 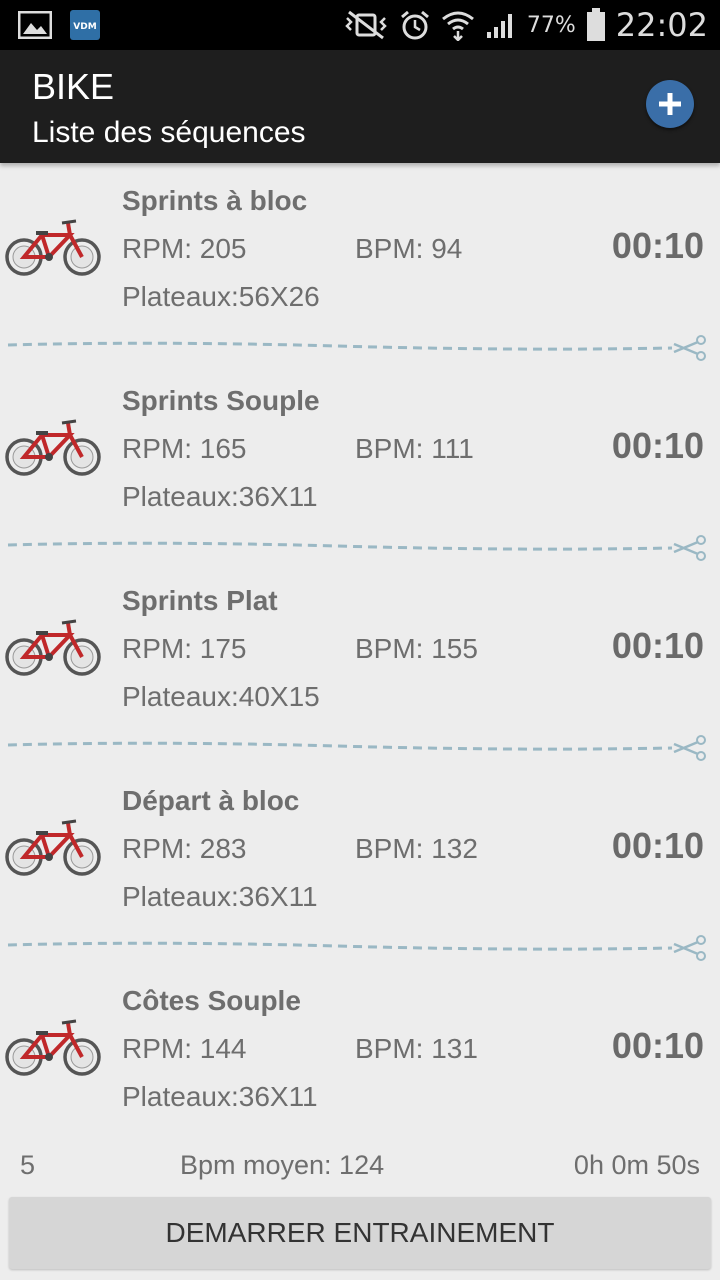 I want to click on alarm-icon, so click(x=414, y=25).